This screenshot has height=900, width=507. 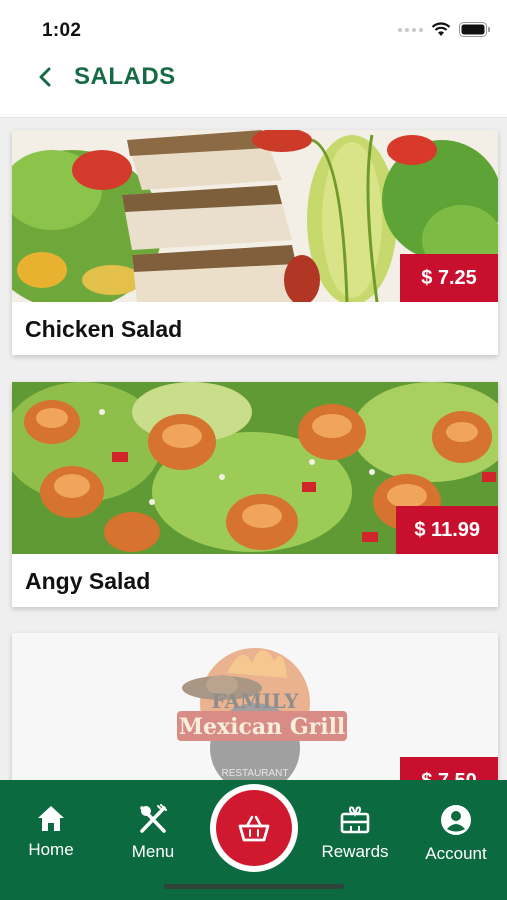 What do you see at coordinates (355, 851) in the screenshot?
I see `tab-label: Rewards` at bounding box center [355, 851].